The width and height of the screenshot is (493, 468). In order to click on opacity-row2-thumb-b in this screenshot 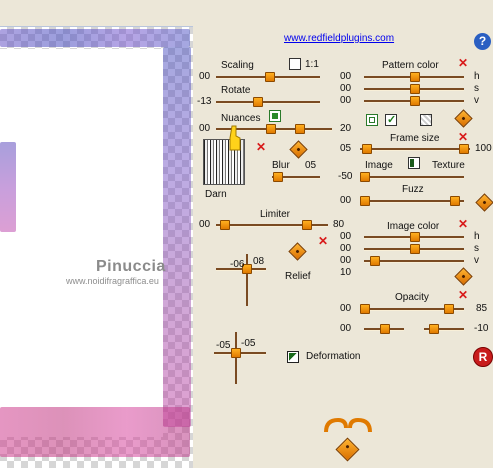, I will do `click(434, 329)`.